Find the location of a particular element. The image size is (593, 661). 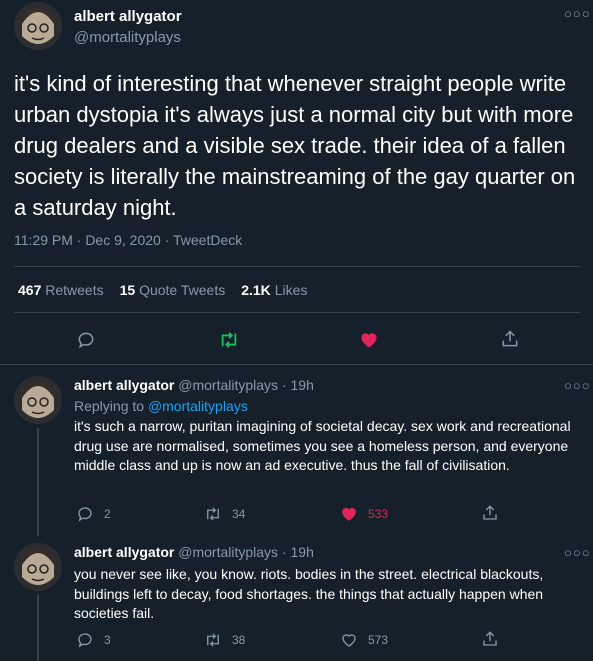

tweet-meta: 11:29 PM · Dec 9, 2020 · TweetDeck is located at coordinates (128, 240).